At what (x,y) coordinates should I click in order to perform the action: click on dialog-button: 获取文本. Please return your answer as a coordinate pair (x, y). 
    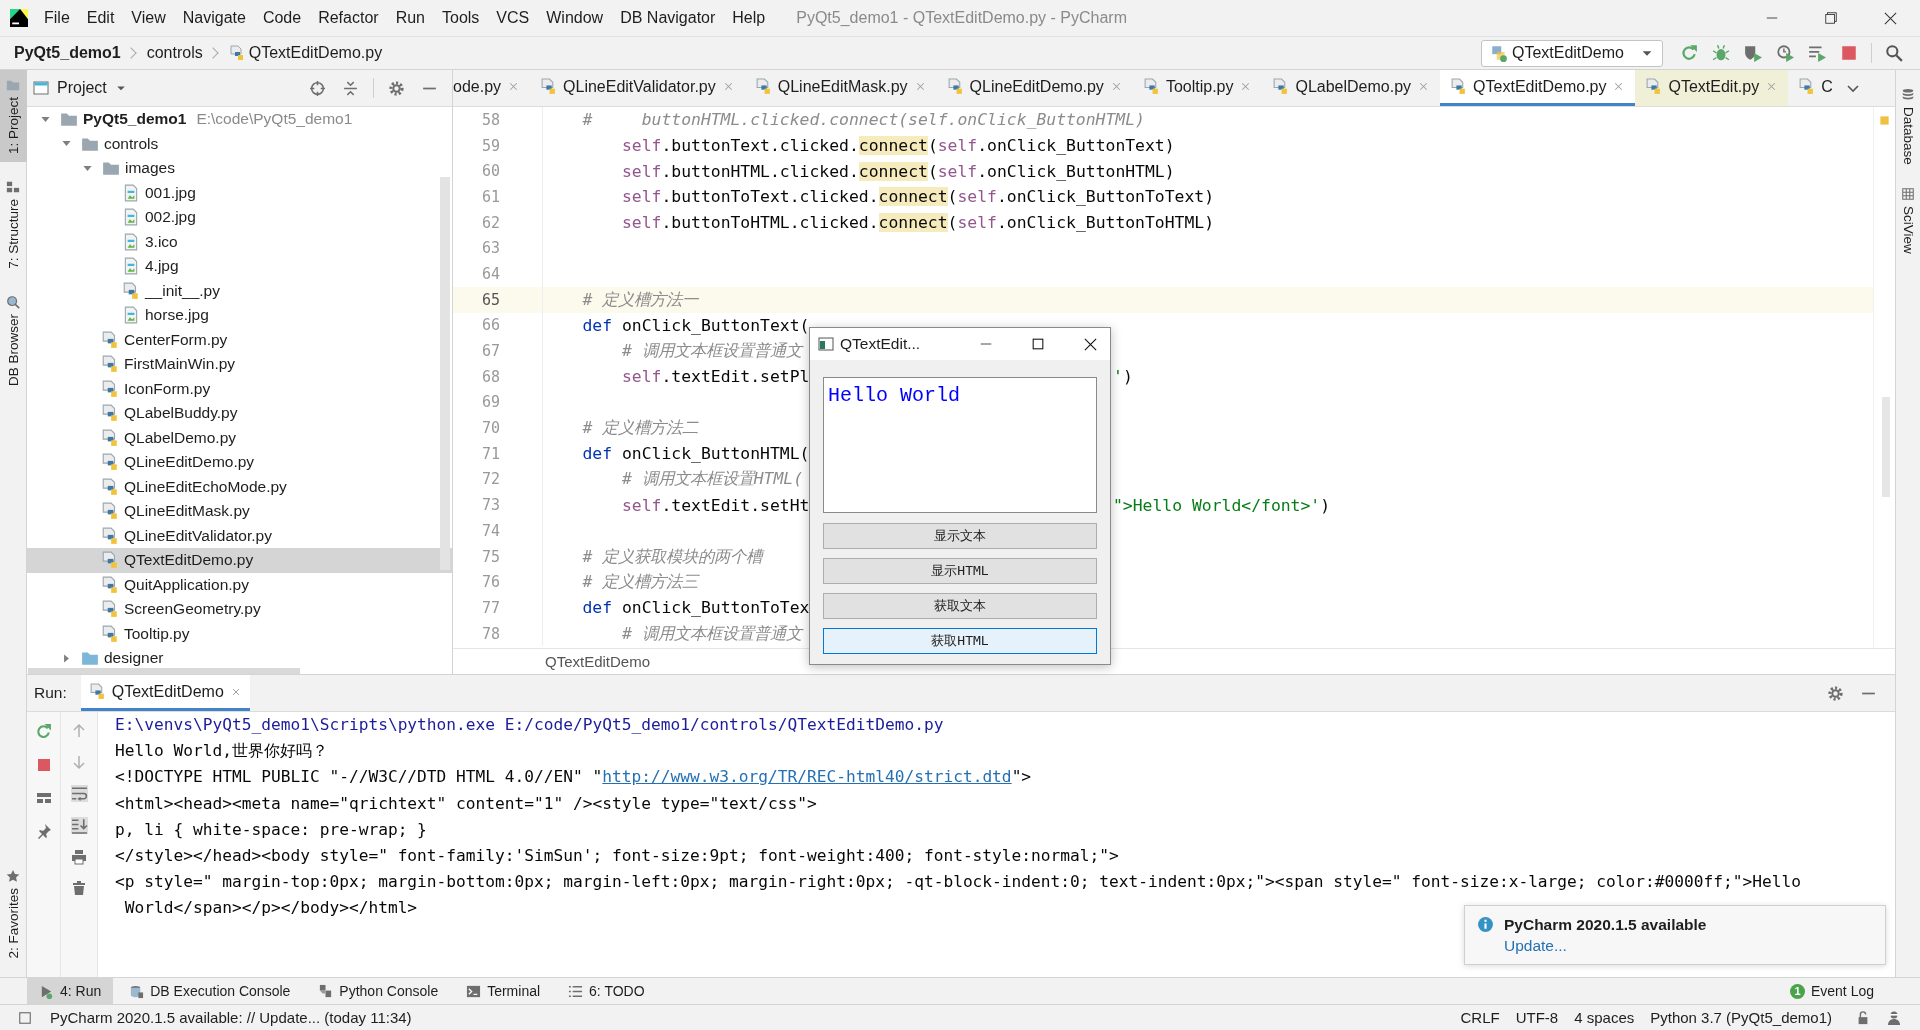
    Looking at the image, I should click on (960, 606).